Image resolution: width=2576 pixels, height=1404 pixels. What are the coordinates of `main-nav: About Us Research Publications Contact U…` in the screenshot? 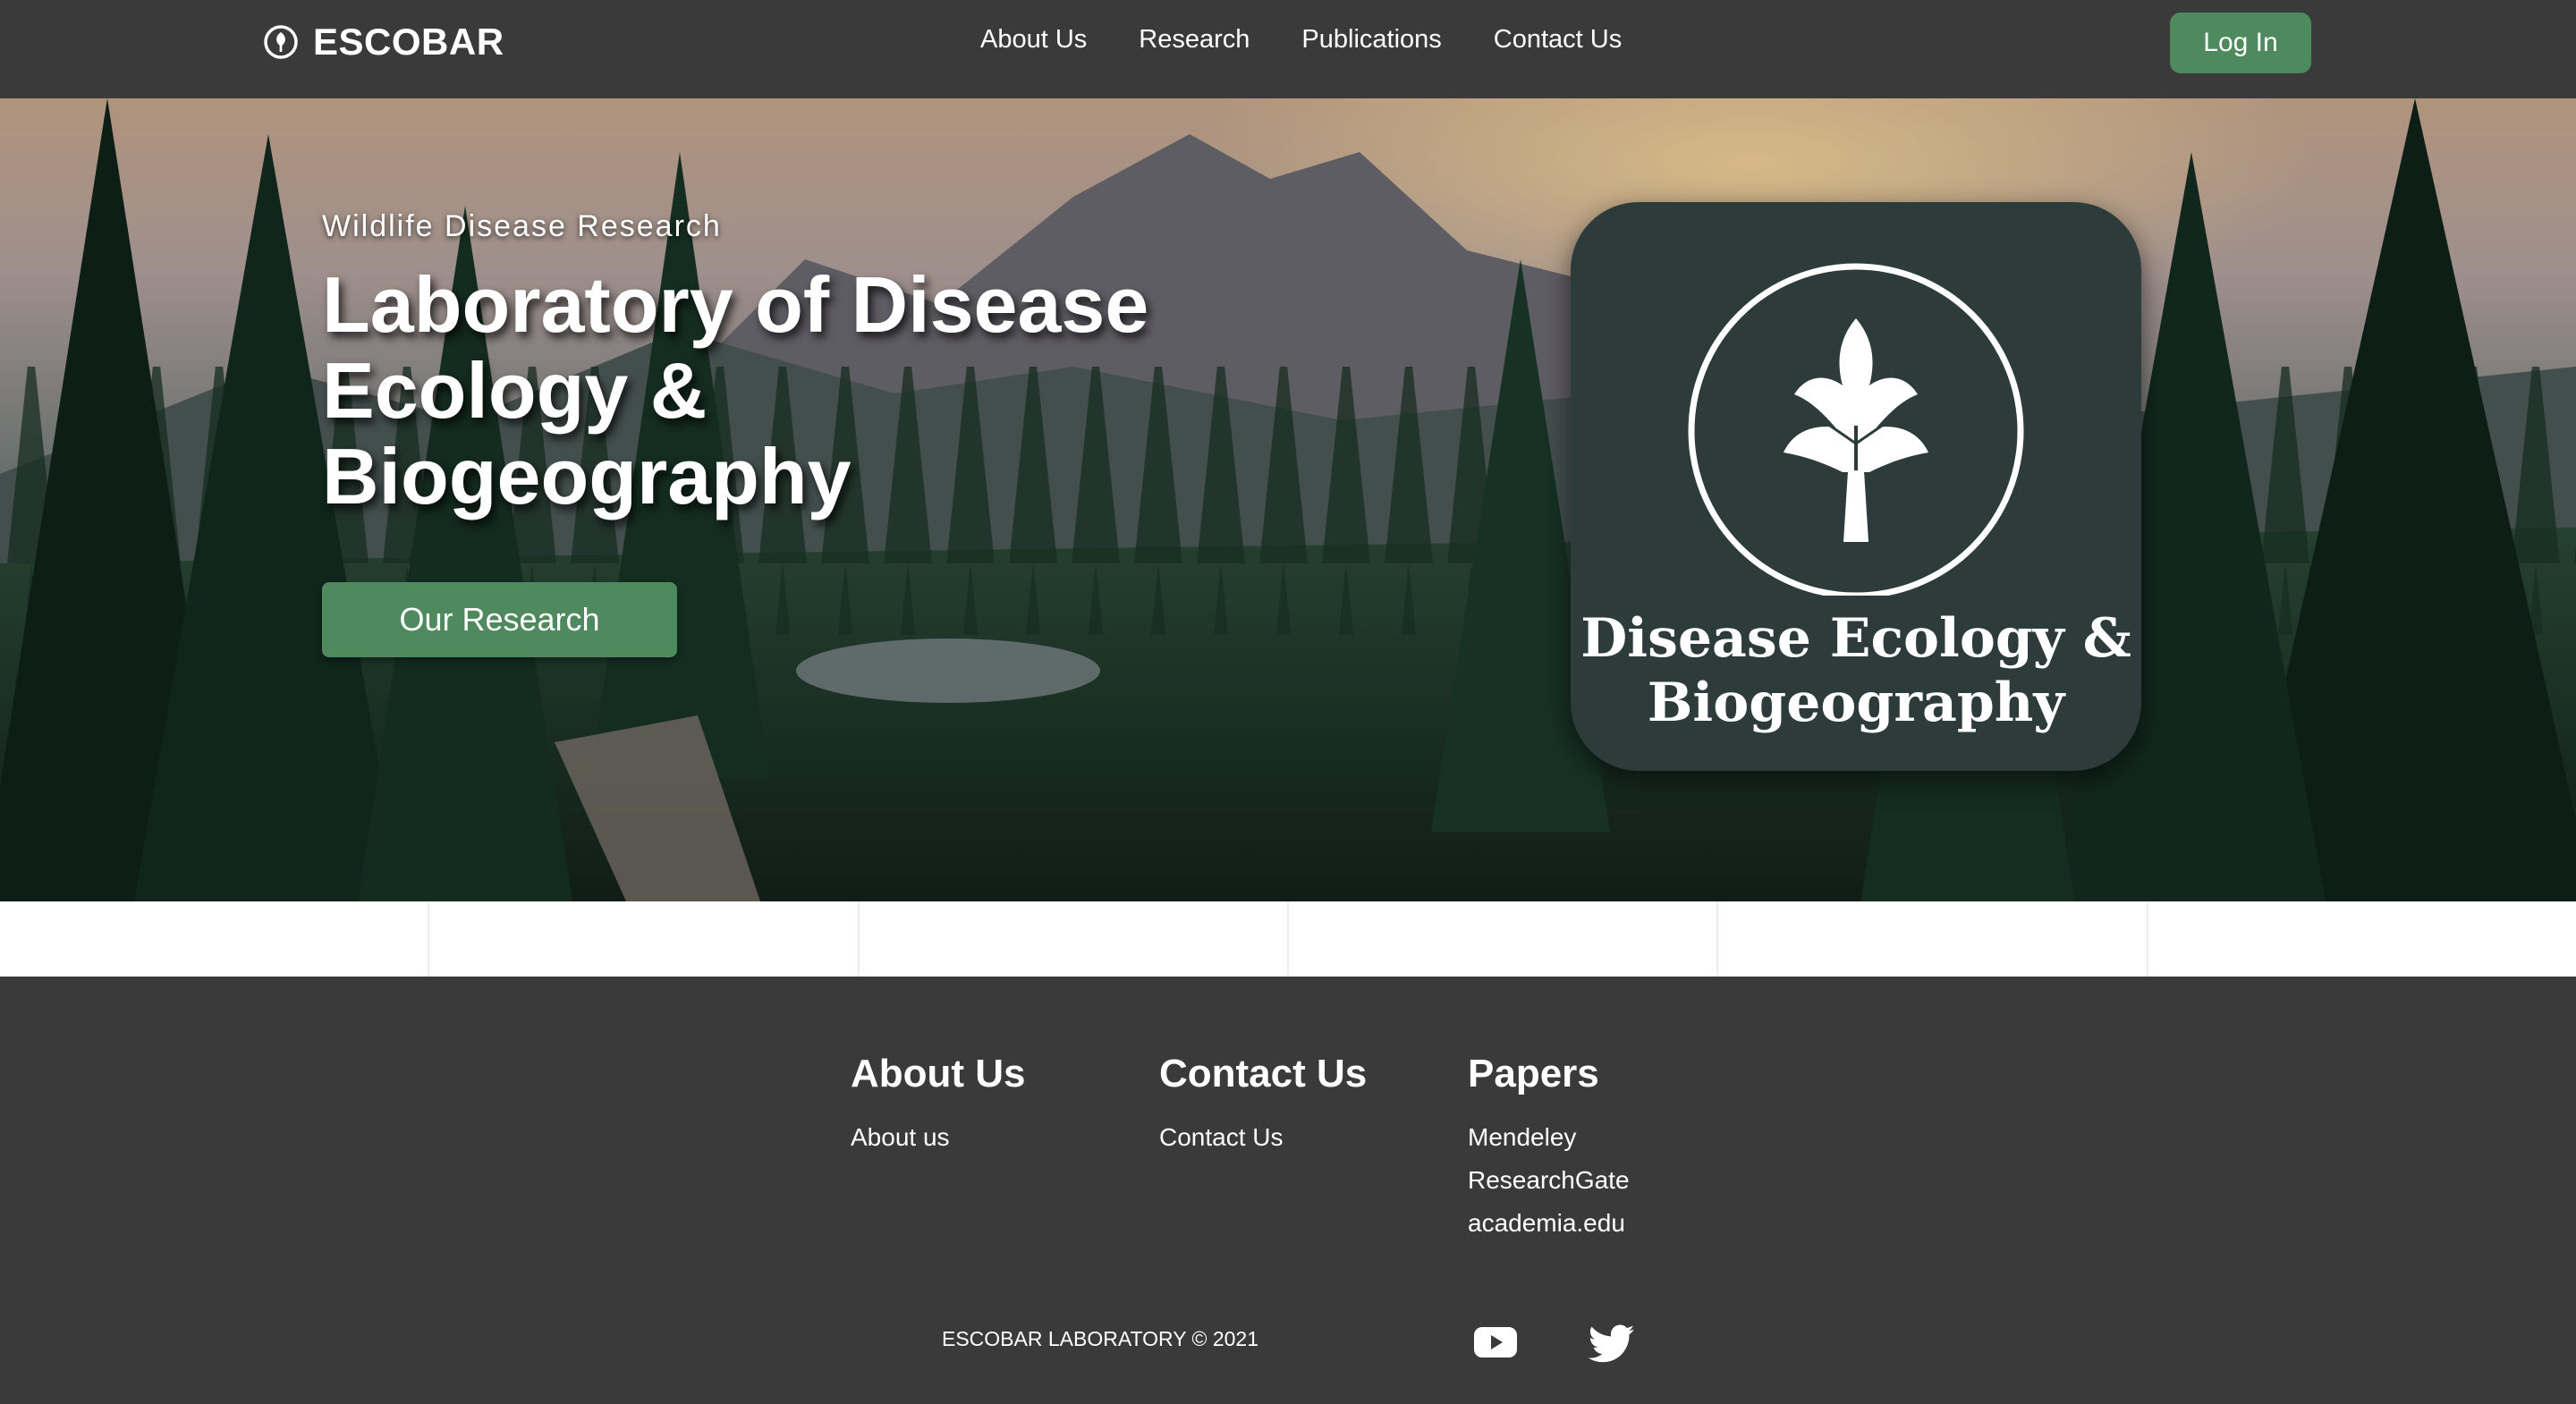 It's located at (1301, 40).